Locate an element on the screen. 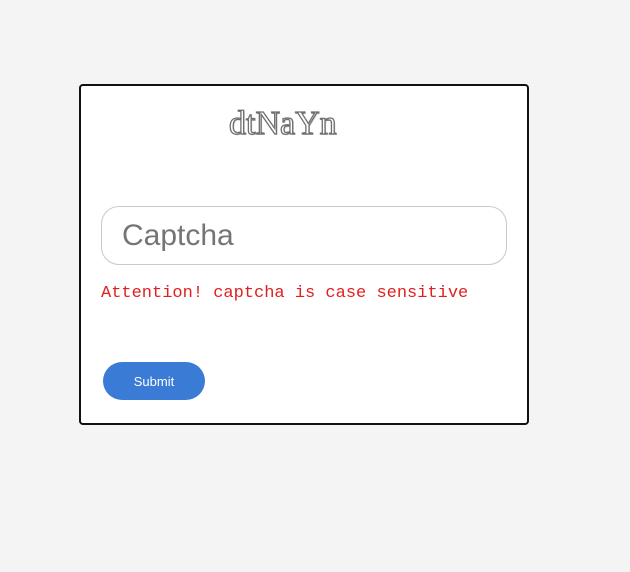 Image resolution: width=630 pixels, height=572 pixels. captcha-input is located at coordinates (304, 235).